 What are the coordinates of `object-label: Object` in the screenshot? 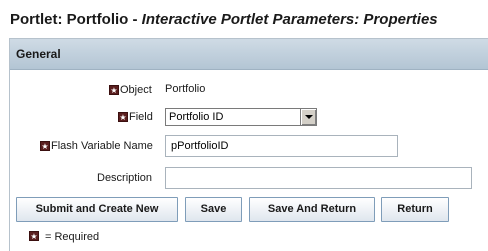 It's located at (136, 90).